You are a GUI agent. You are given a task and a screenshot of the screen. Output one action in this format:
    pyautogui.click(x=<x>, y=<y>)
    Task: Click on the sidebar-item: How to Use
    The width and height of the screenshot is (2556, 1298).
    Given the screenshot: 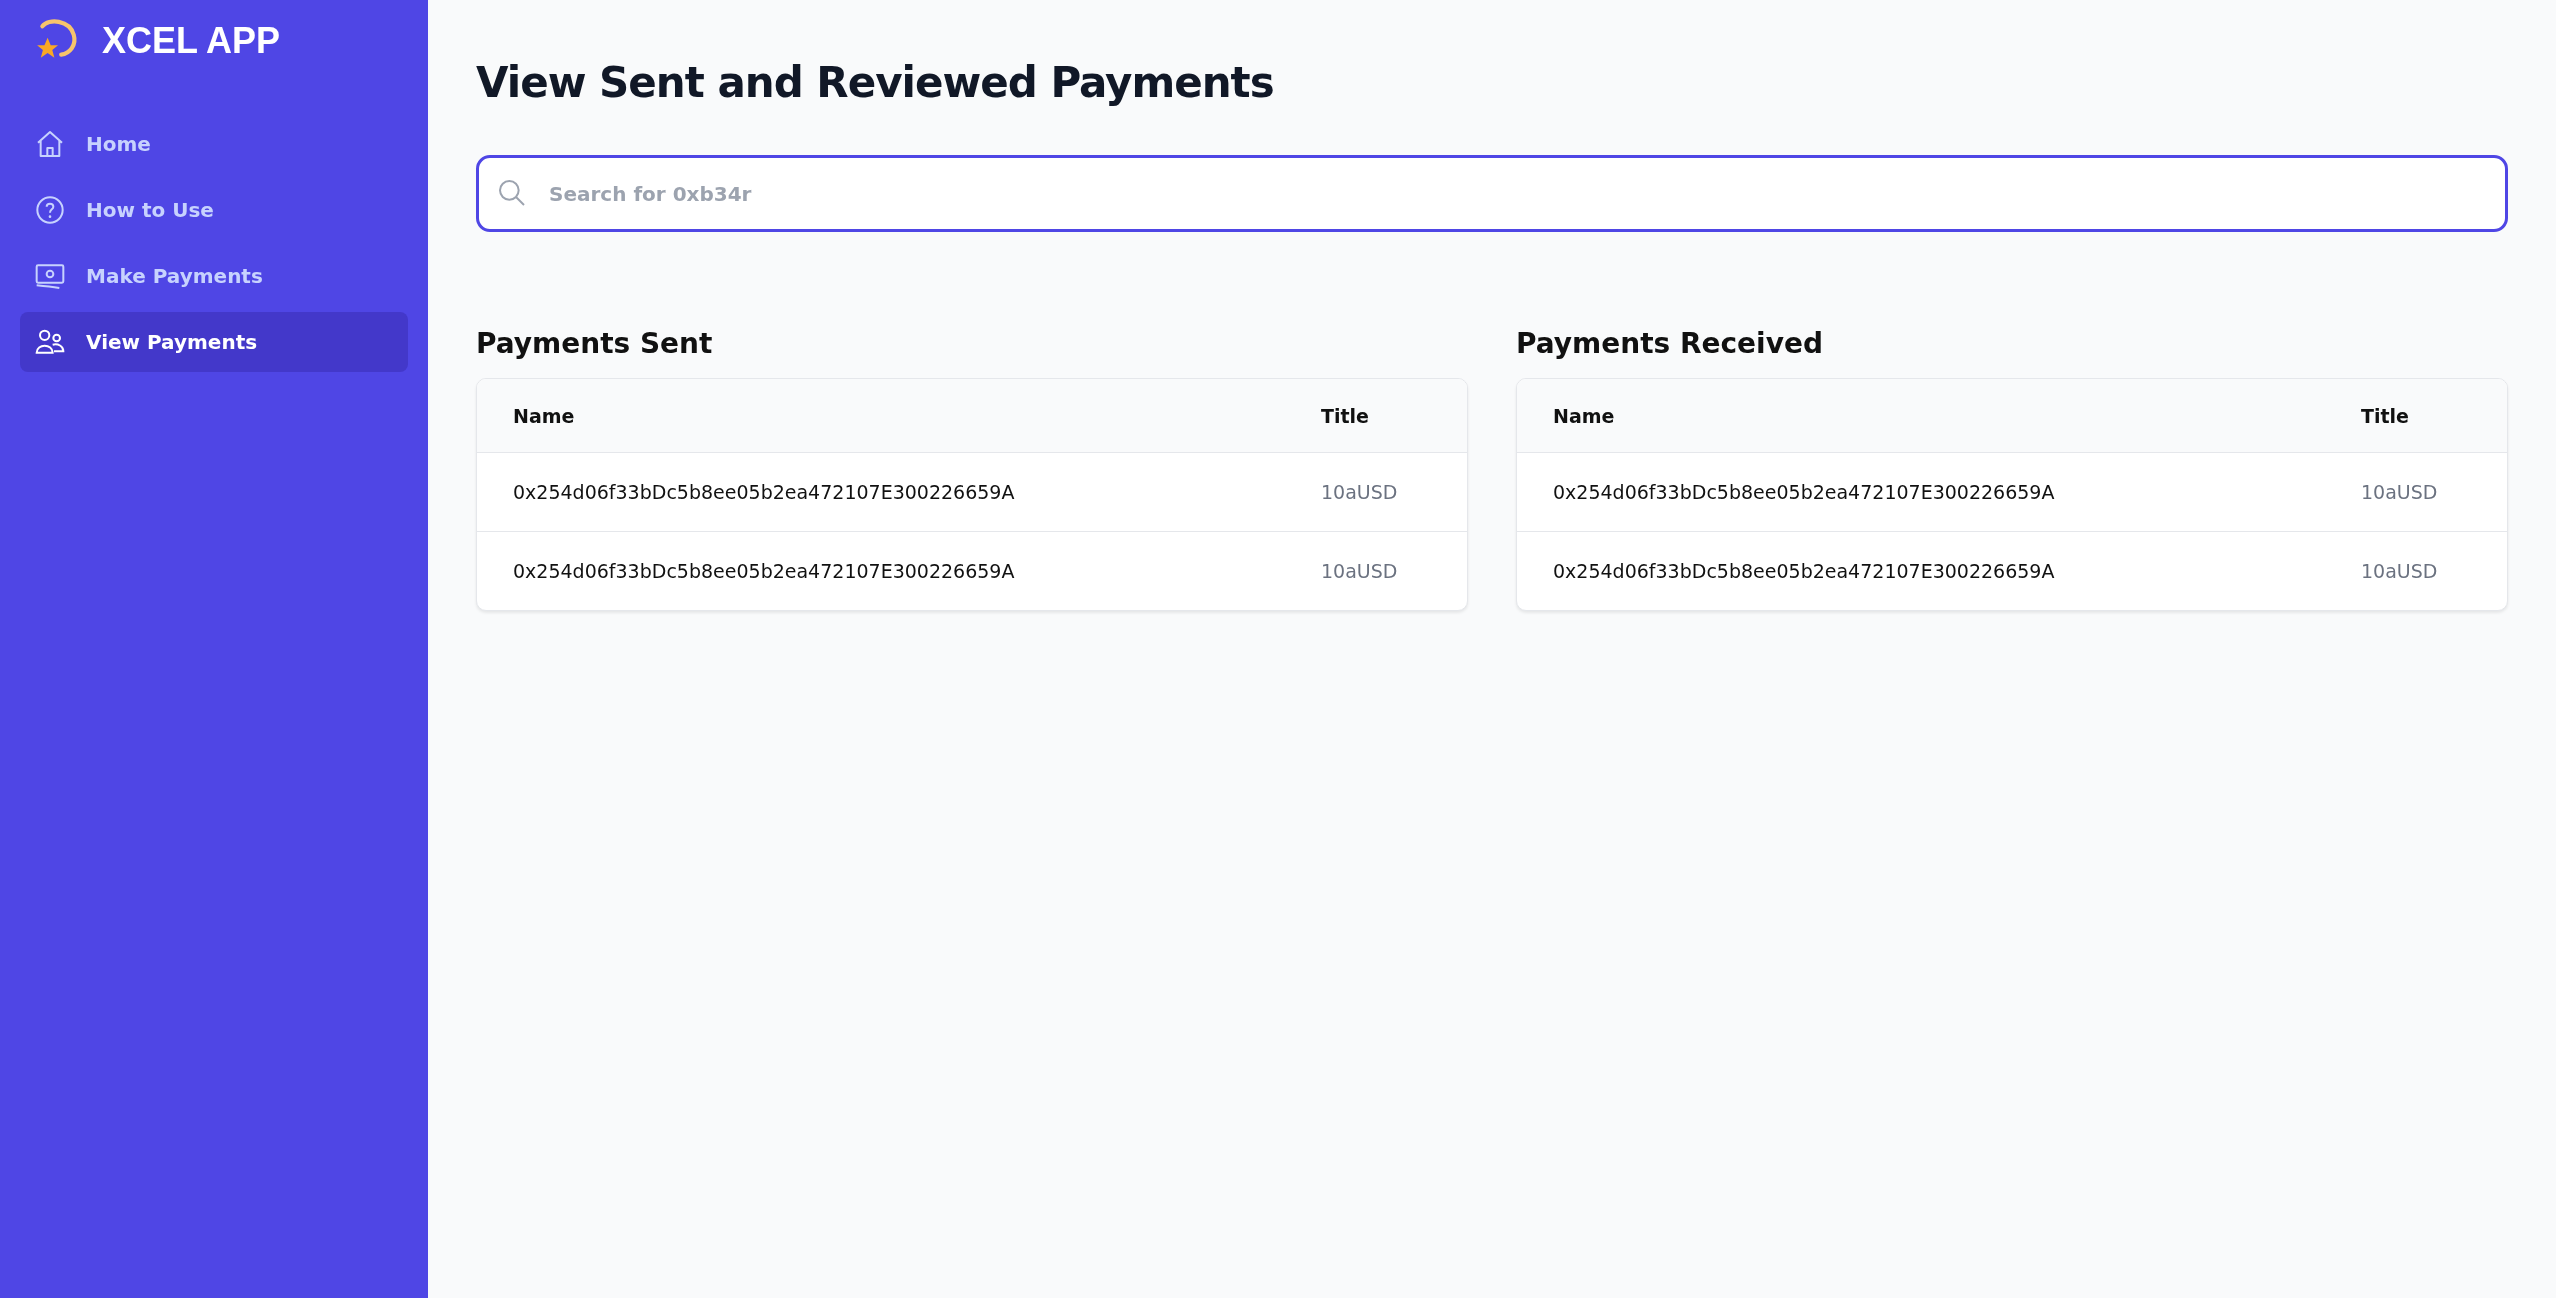 What is the action you would take?
    pyautogui.click(x=214, y=210)
    